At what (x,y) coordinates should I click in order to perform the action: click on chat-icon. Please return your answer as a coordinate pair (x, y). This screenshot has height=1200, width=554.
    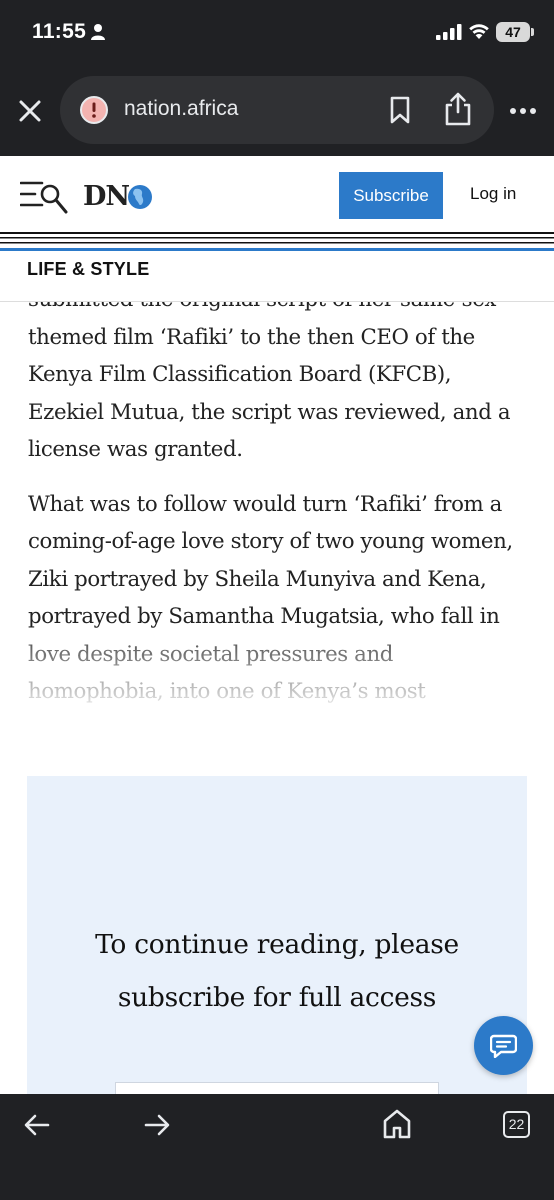
    Looking at the image, I should click on (503, 1046).